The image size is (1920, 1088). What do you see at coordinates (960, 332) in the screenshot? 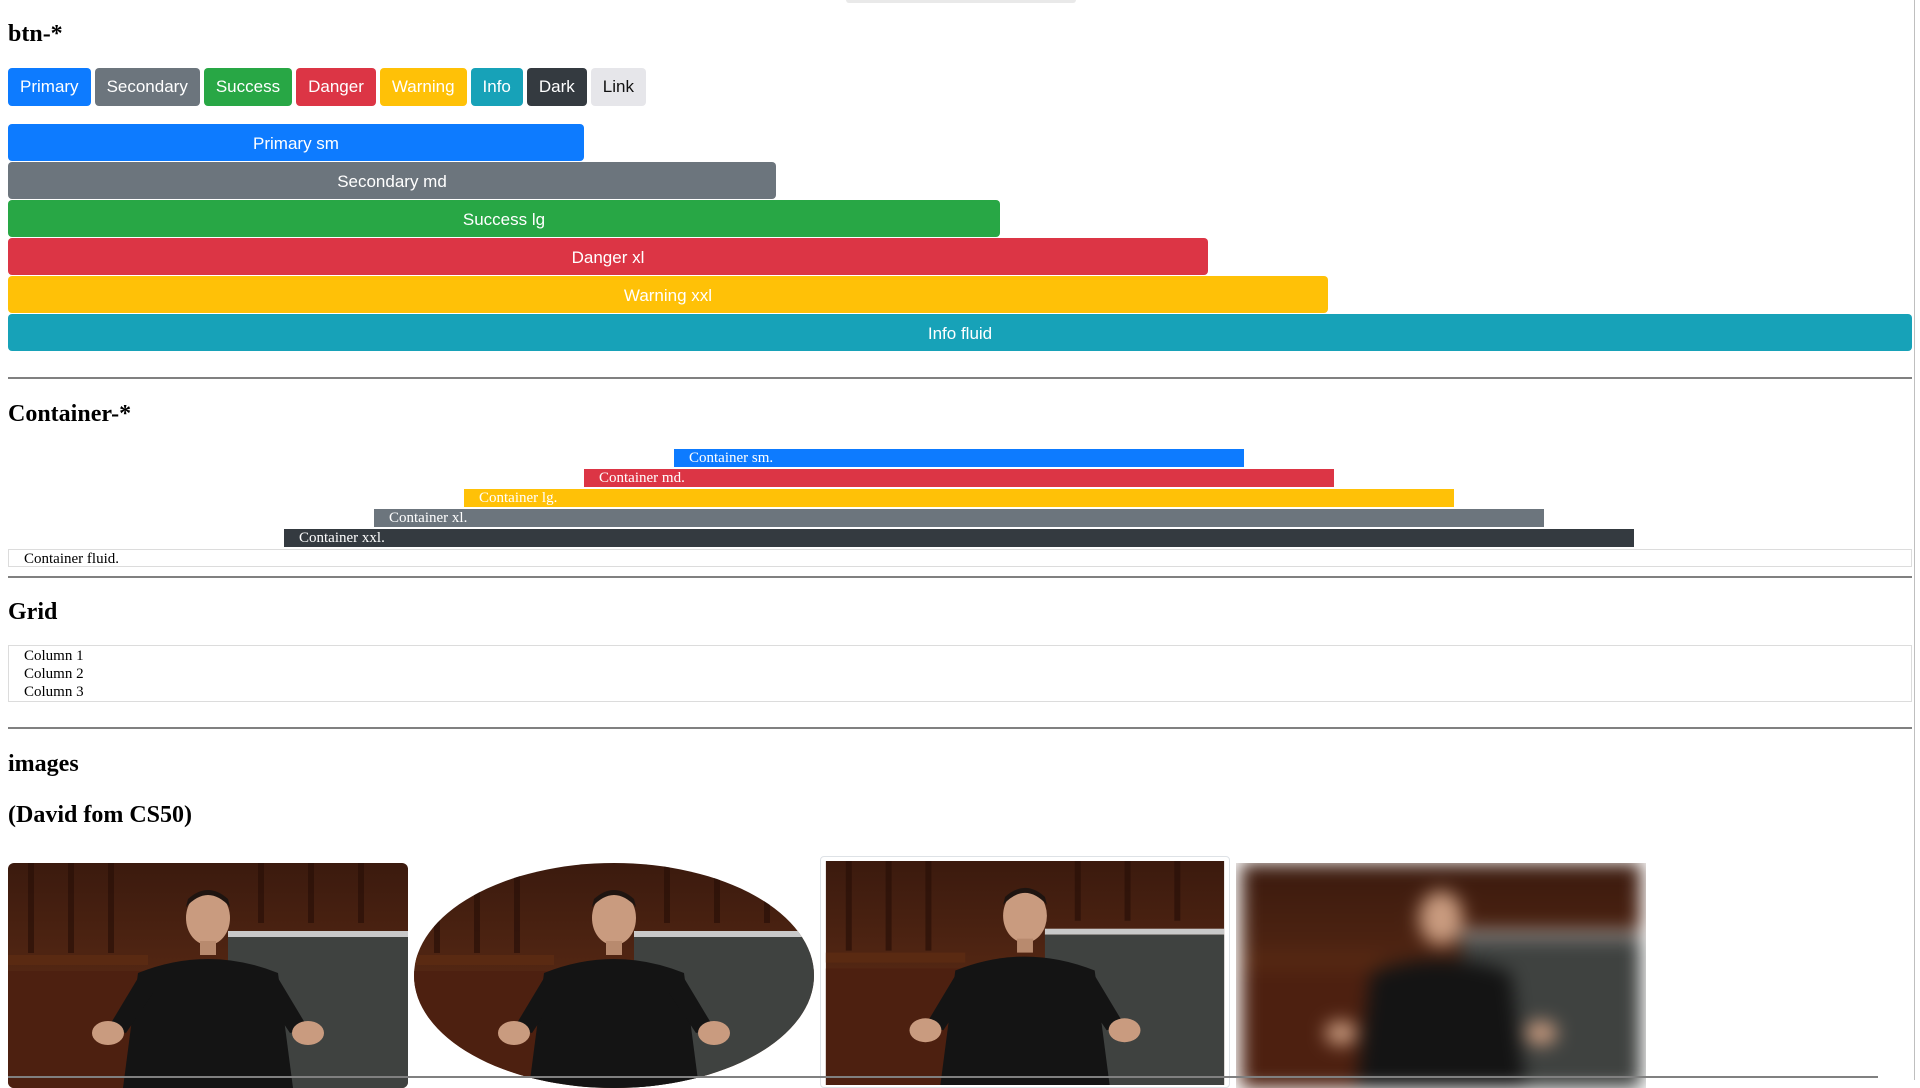
I see `info-fluid-button: Info fluid` at bounding box center [960, 332].